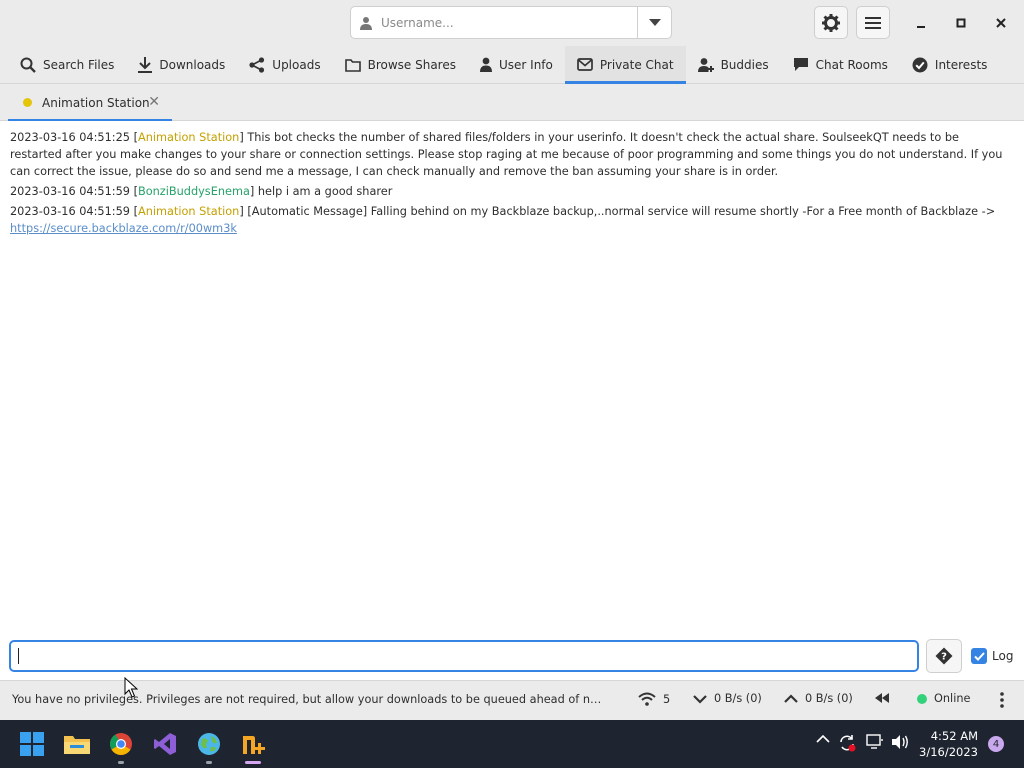 Image resolution: width=1024 pixels, height=768 pixels. What do you see at coordinates (70, 137) in the screenshot?
I see `message-timestamp: 2023-03-16 04:51:25` at bounding box center [70, 137].